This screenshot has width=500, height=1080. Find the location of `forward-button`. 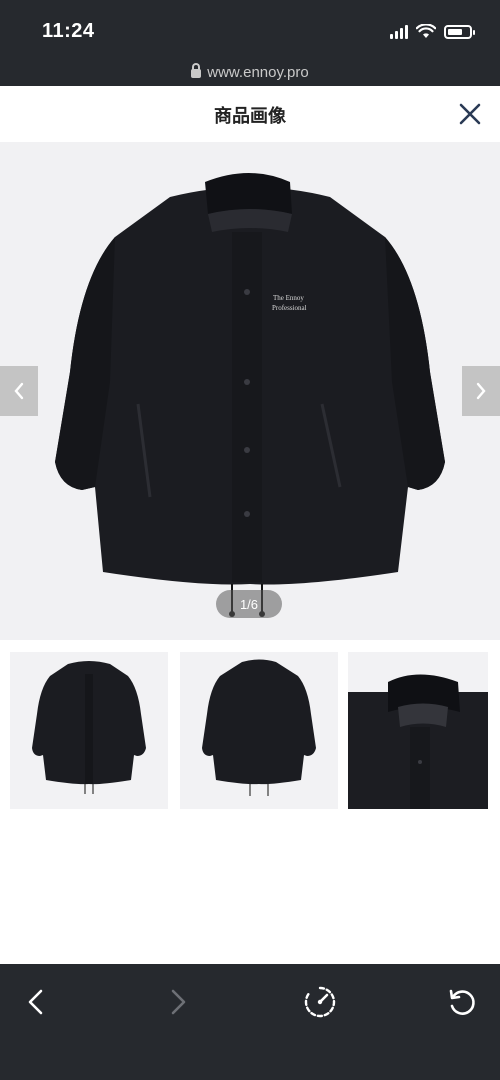

forward-button is located at coordinates (178, 1002).